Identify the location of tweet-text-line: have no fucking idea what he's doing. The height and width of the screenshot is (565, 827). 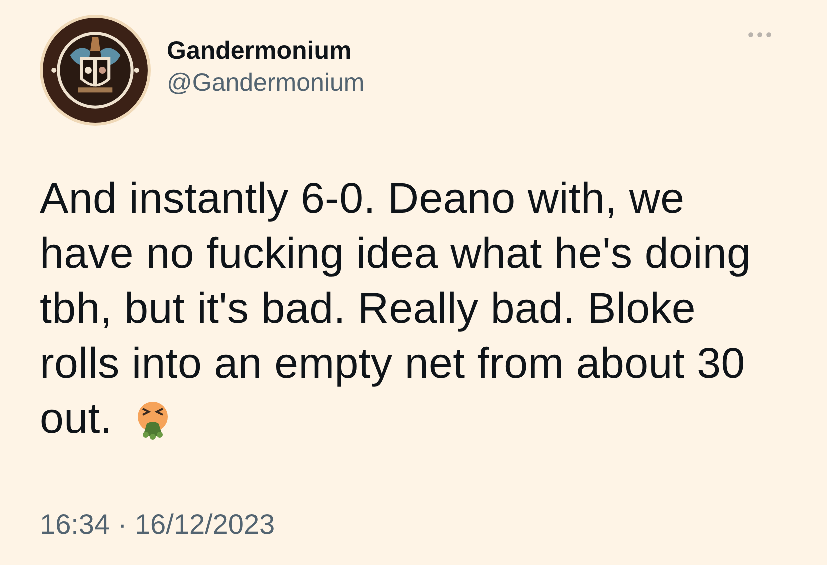
(396, 254).